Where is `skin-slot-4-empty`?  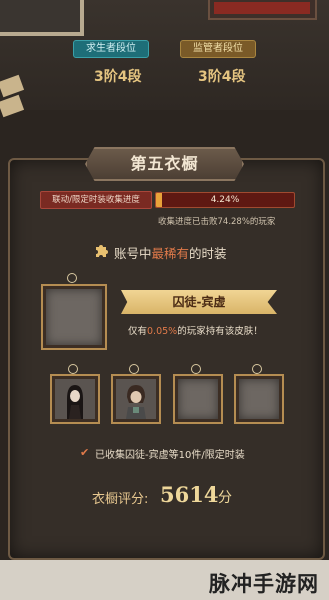 skin-slot-4-empty is located at coordinates (259, 399).